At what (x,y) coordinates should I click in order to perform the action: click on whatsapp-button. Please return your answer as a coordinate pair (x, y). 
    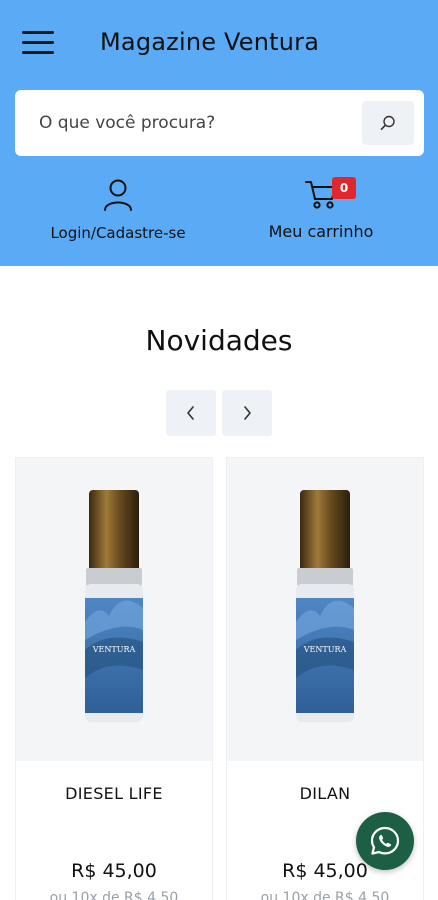
    Looking at the image, I should click on (385, 841).